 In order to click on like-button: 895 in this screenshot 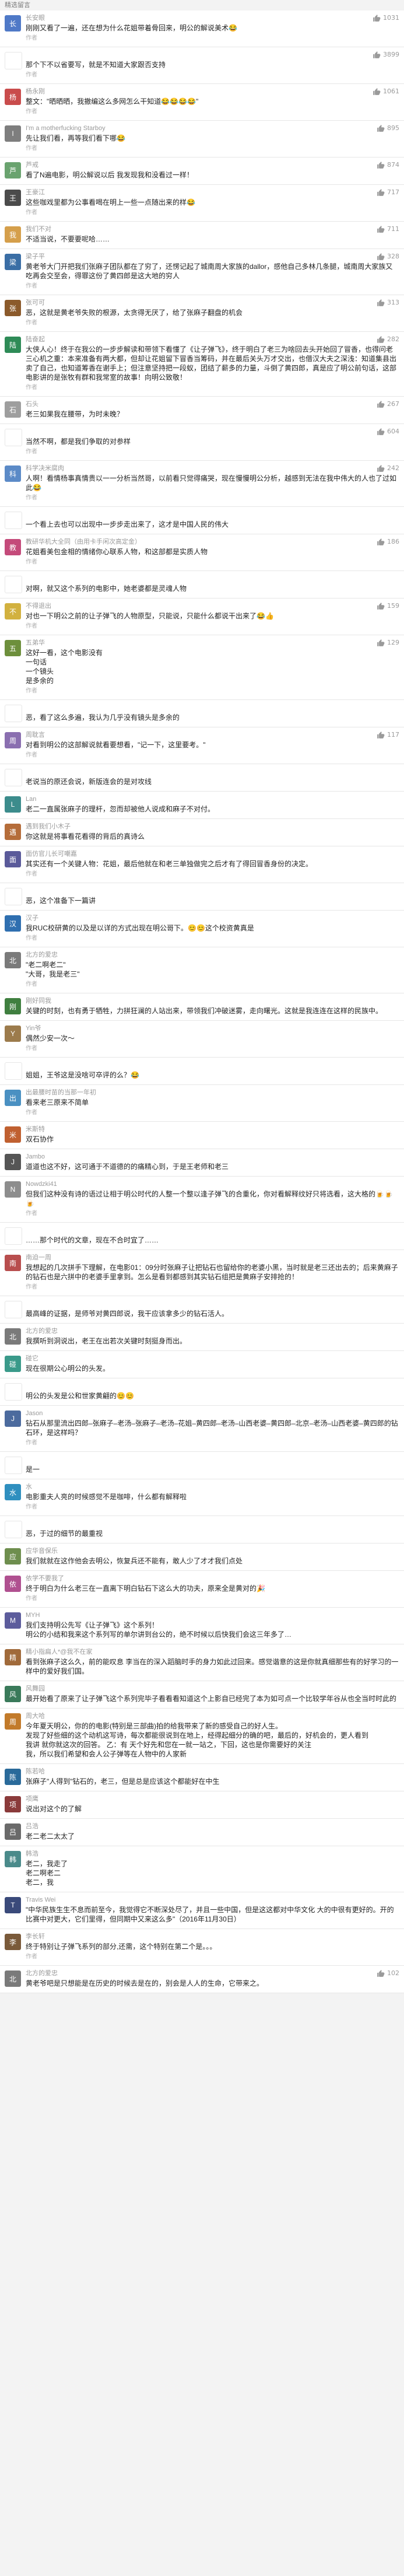, I will do `click(388, 128)`.